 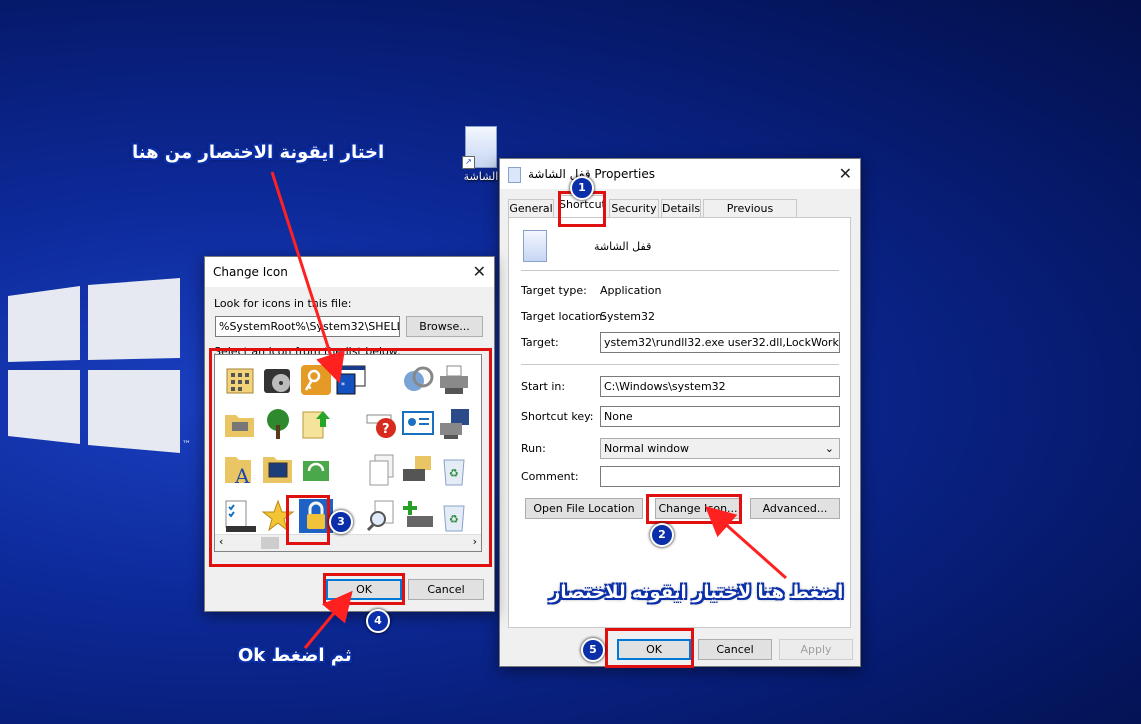 What do you see at coordinates (662, 535) in the screenshot?
I see `step-badge-2: 2` at bounding box center [662, 535].